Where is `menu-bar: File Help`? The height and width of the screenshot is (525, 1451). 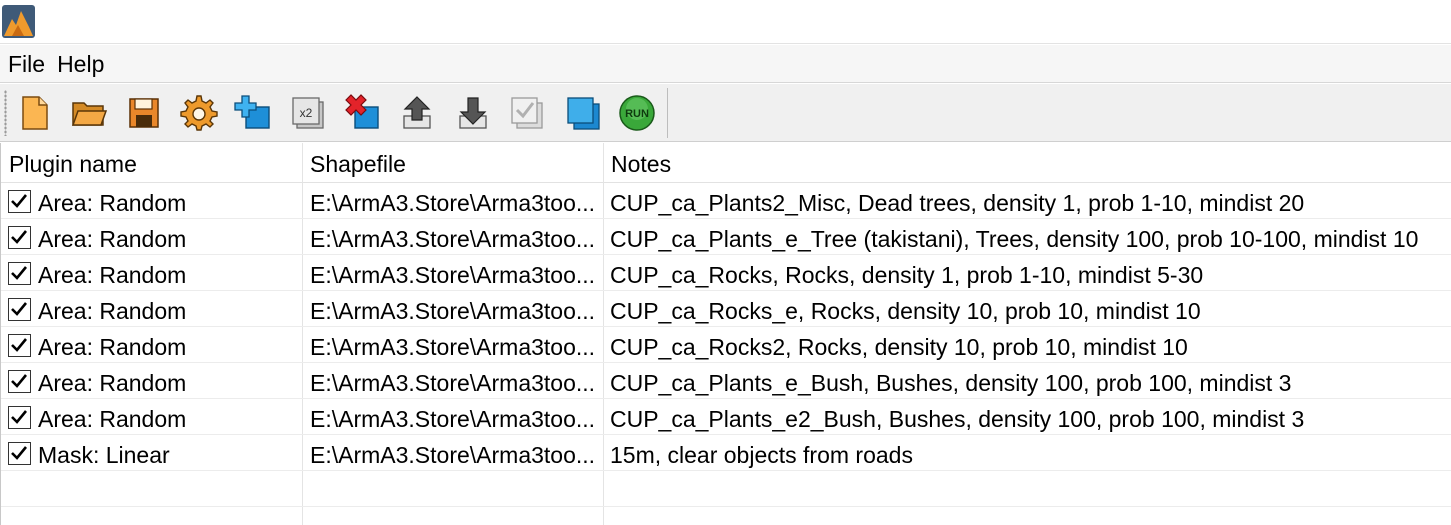
menu-bar: File Help is located at coordinates (725, 64).